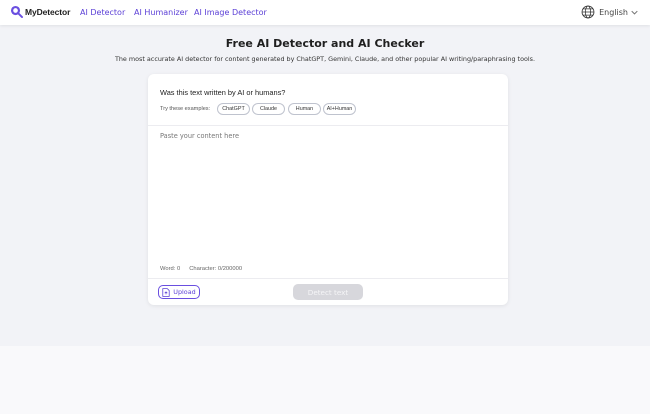 The width and height of the screenshot is (650, 414). Describe the element at coordinates (268, 109) in the screenshot. I see `example-chip-claude: Claude` at that location.